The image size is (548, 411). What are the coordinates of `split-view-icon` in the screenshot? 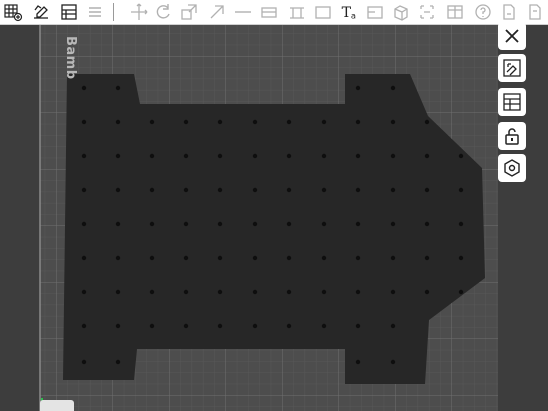 It's located at (69, 12).